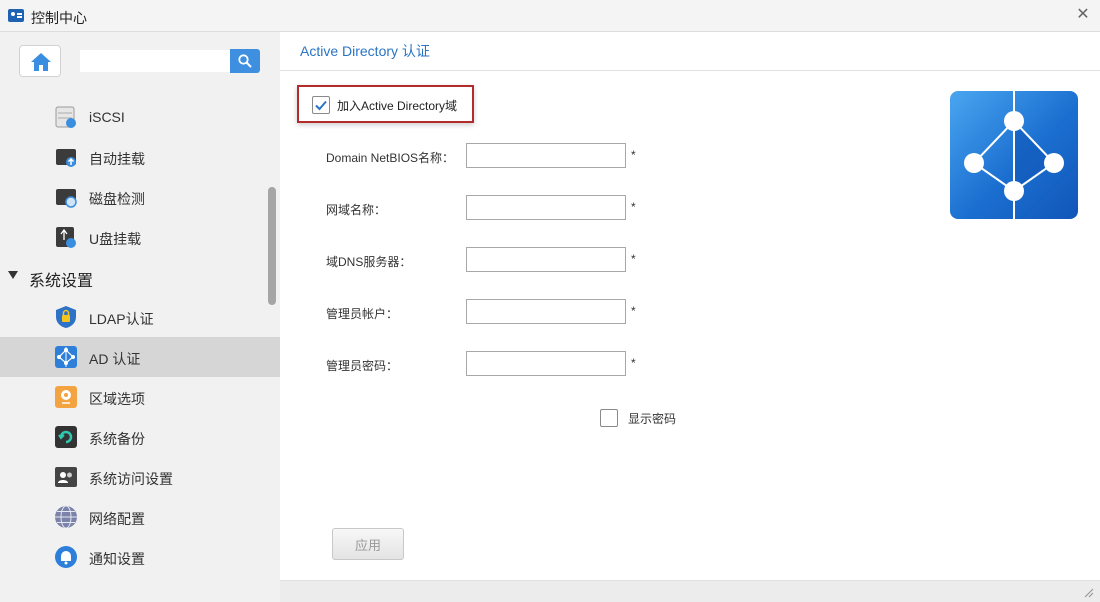 This screenshot has width=1100, height=602. What do you see at coordinates (690, 364) in the screenshot?
I see `form-row-admin-password: 管理员密码： *` at bounding box center [690, 364].